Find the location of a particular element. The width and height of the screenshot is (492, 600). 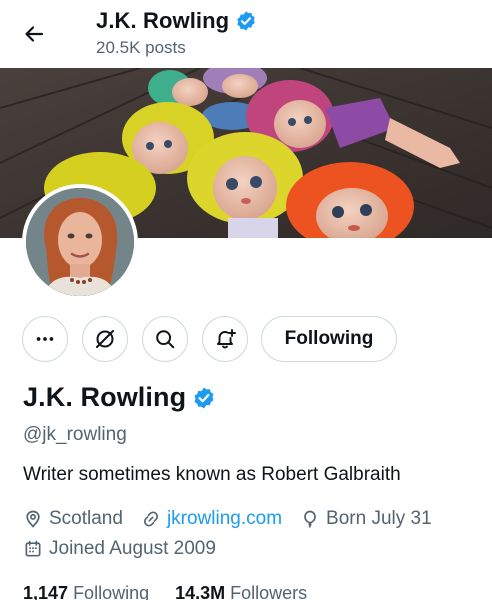

following-count: 1,147 is located at coordinates (46, 591).